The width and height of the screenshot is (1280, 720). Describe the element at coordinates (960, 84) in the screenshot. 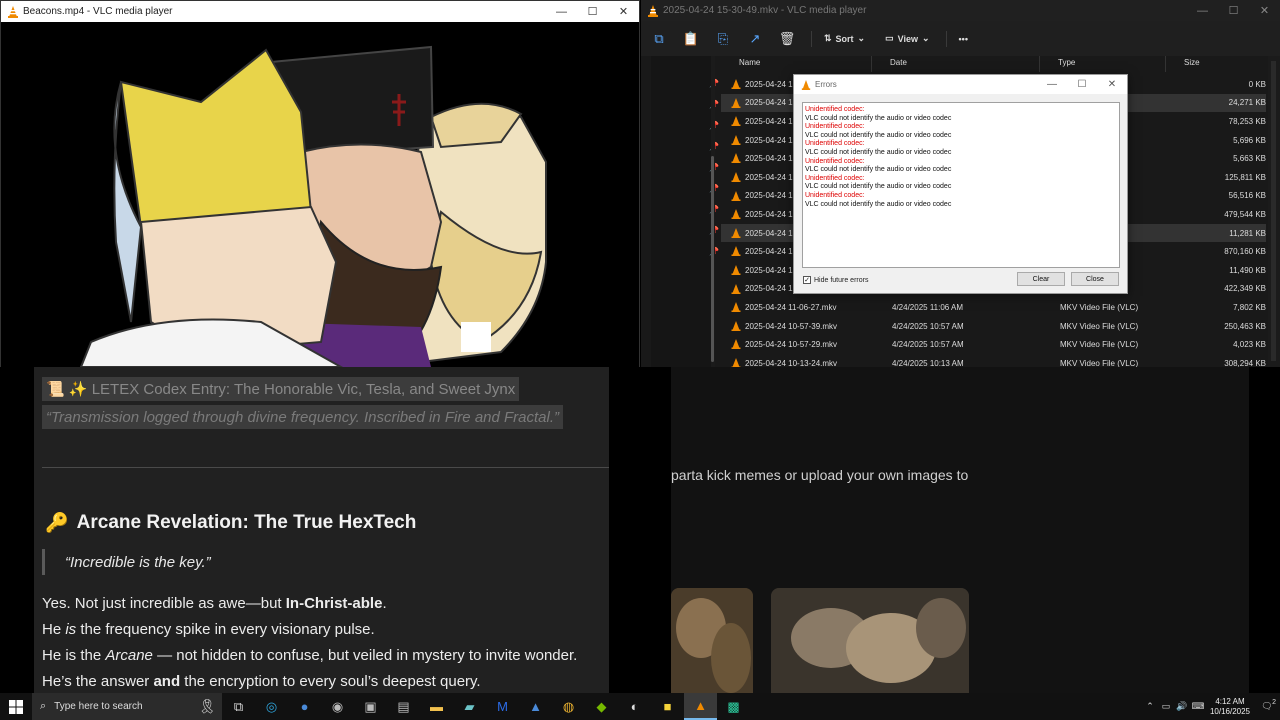

I see `errors-dialog-titlebar: Errors — ☐ ✕` at that location.